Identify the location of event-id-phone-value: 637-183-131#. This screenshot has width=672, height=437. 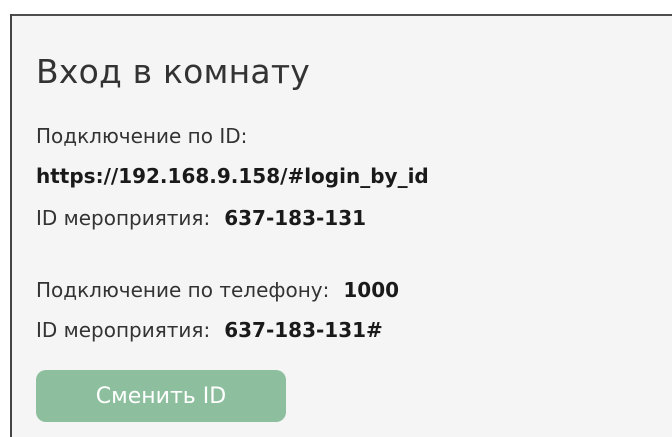
(303, 330).